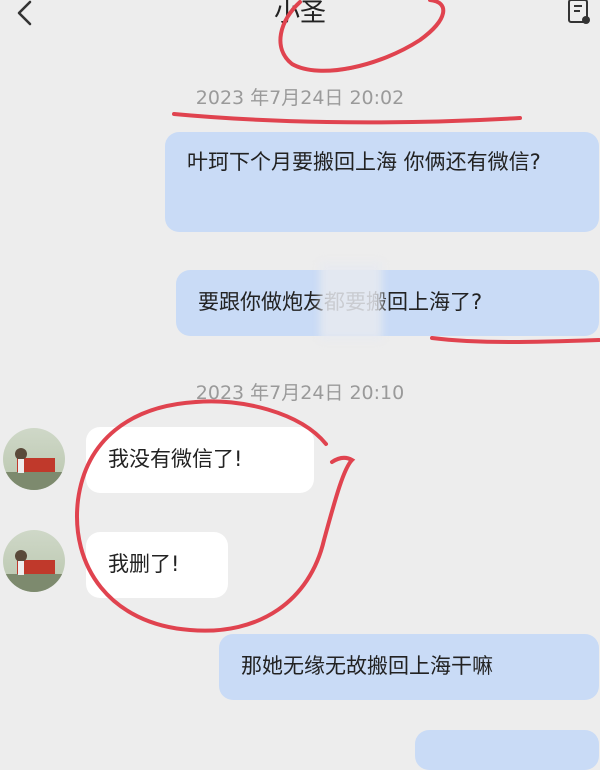 This screenshot has width=600, height=770. I want to click on timestamp: 2023 年7月24日 20:10, so click(300, 393).